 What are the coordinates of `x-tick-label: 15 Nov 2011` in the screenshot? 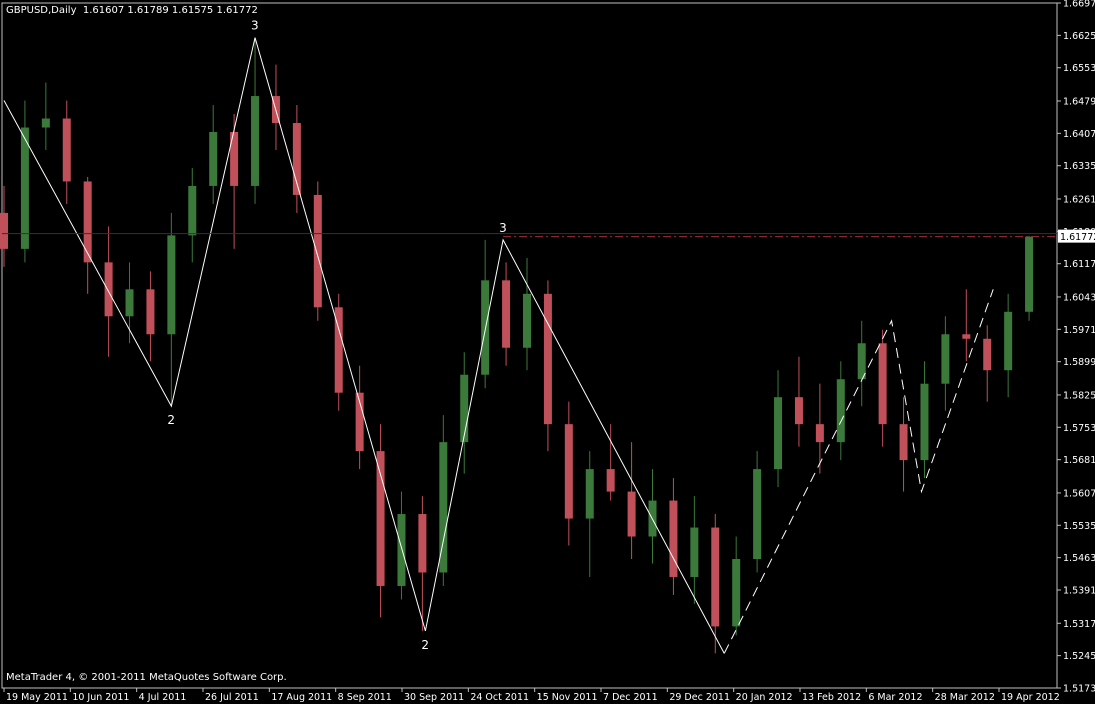 It's located at (567, 697).